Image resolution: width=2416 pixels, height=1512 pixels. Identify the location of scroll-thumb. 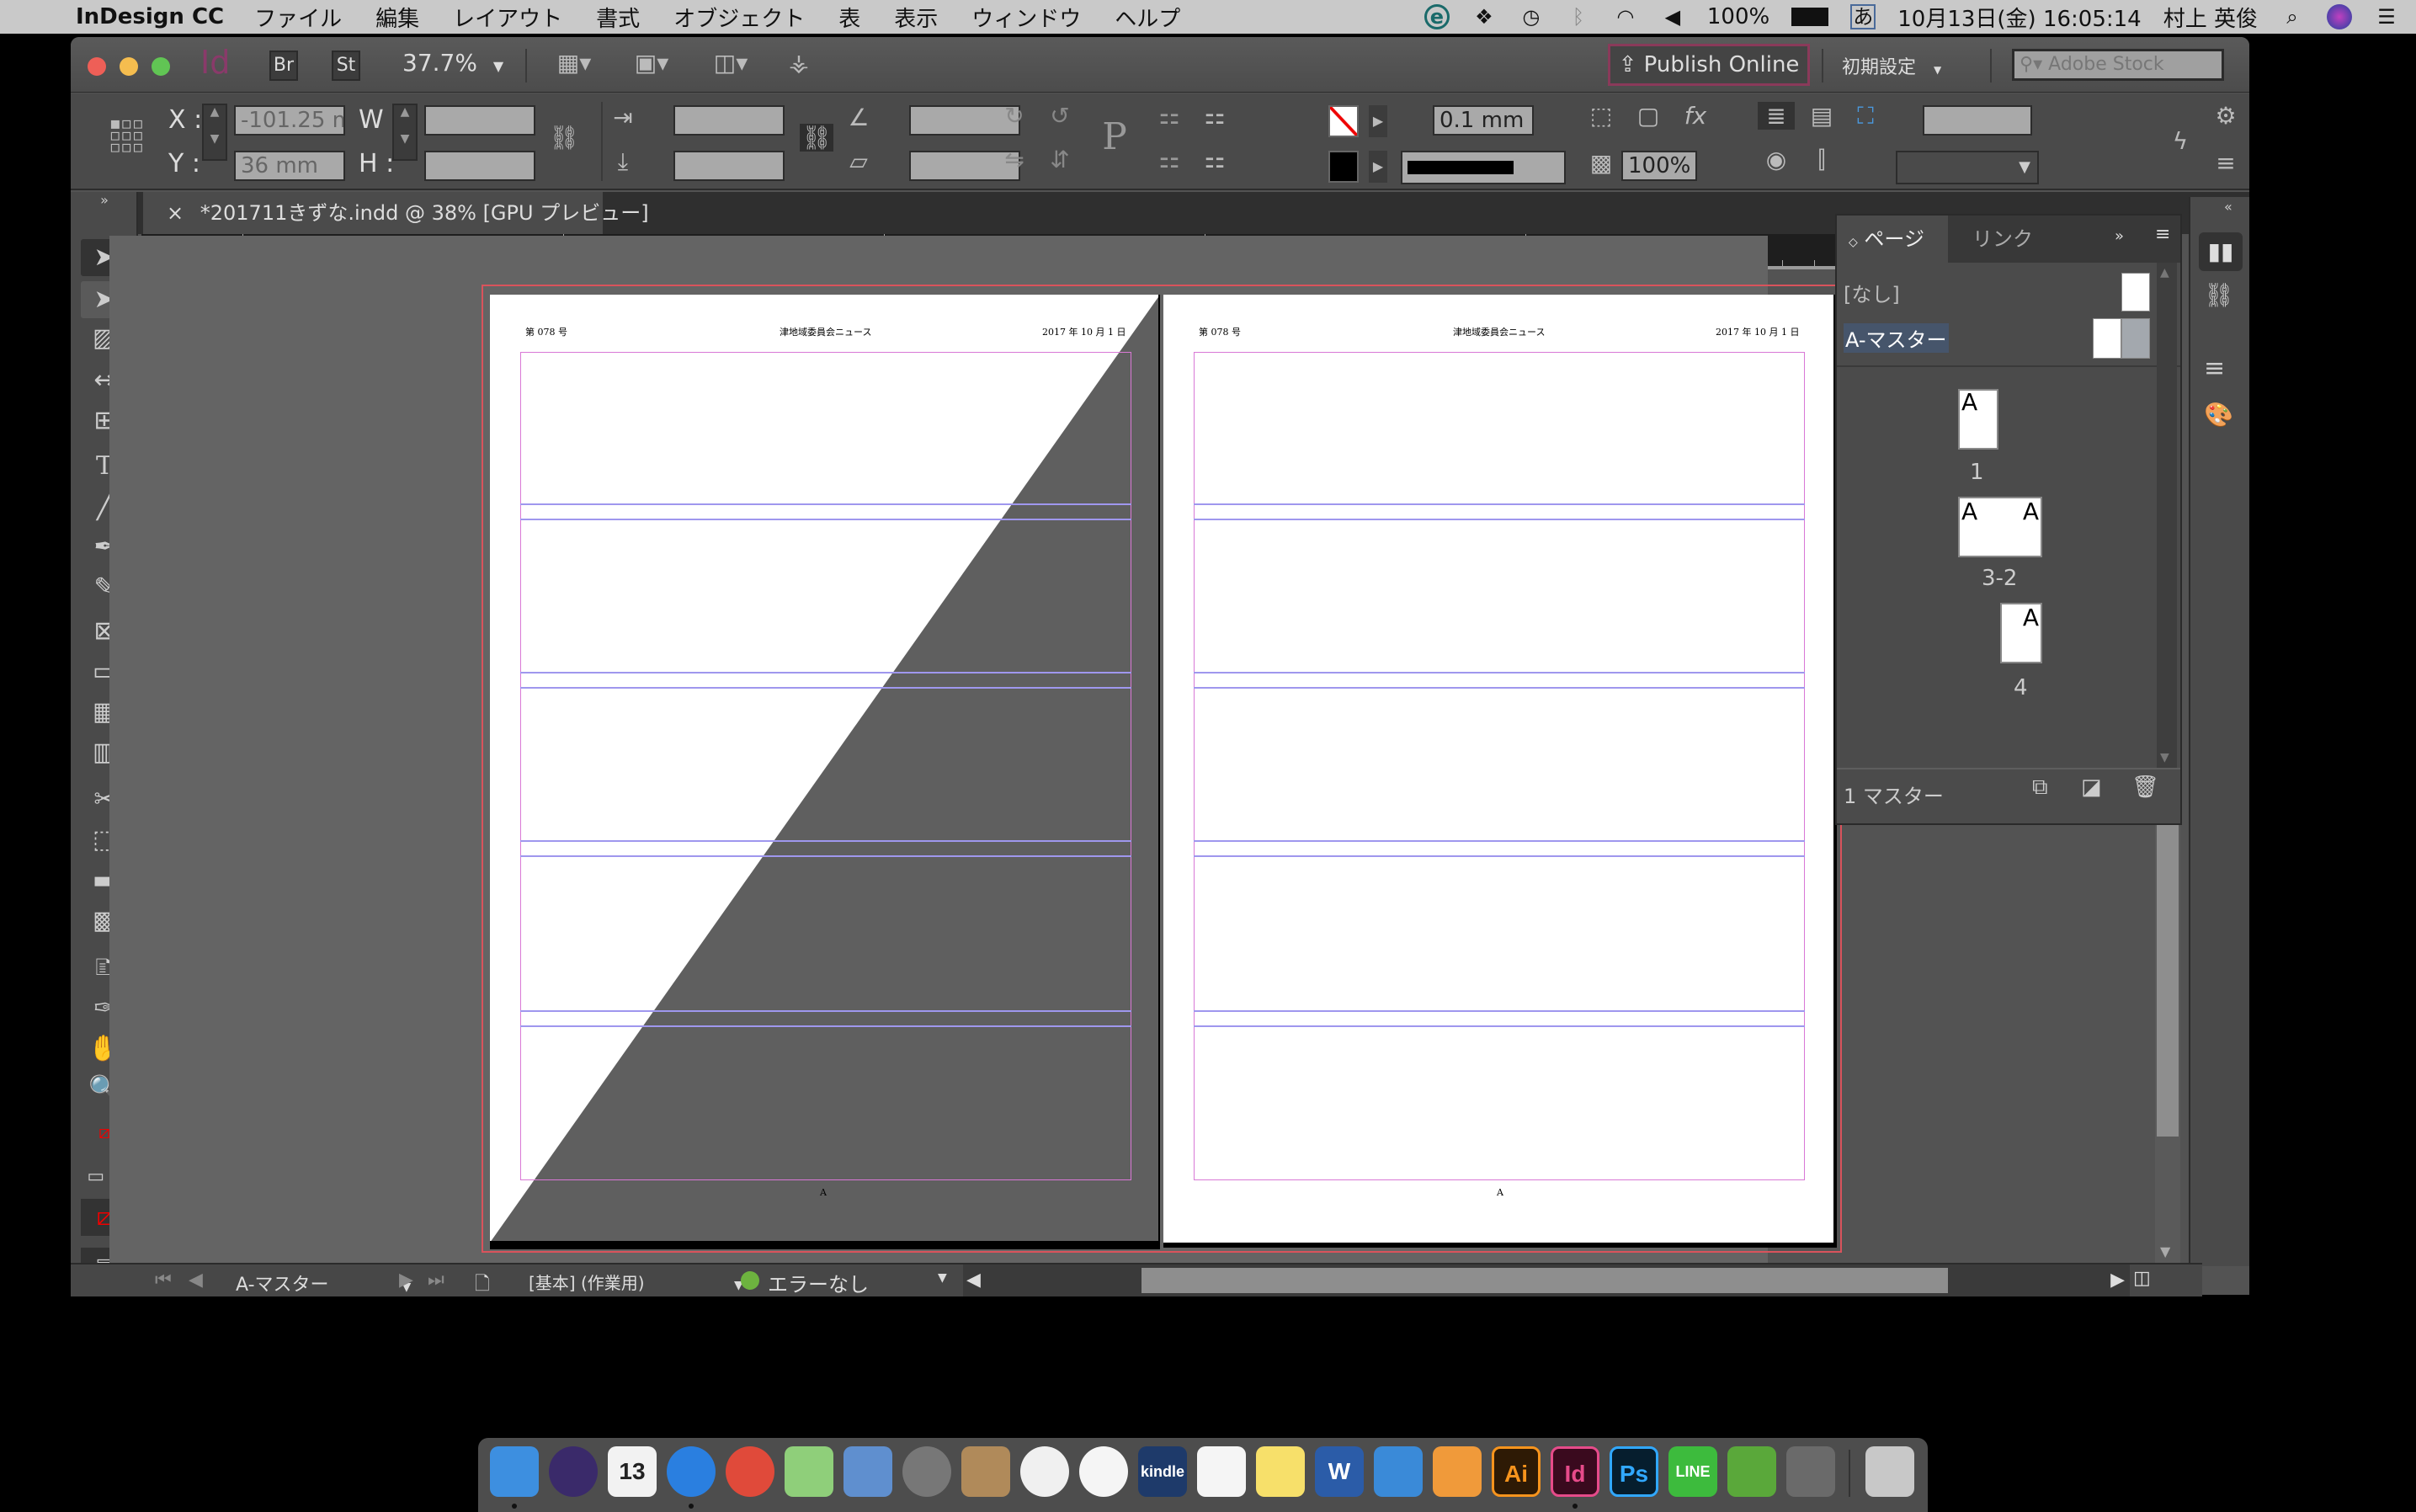
(1544, 1281).